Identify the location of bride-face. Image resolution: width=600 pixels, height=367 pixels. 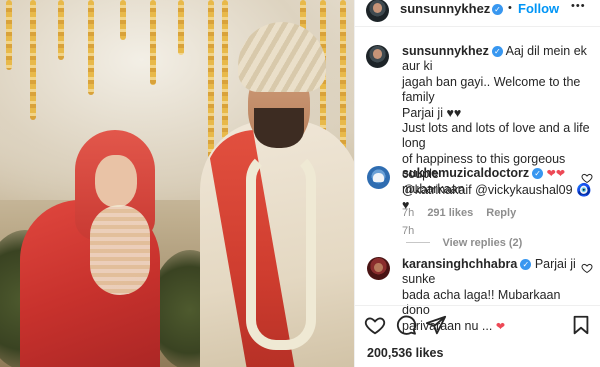
(116, 181).